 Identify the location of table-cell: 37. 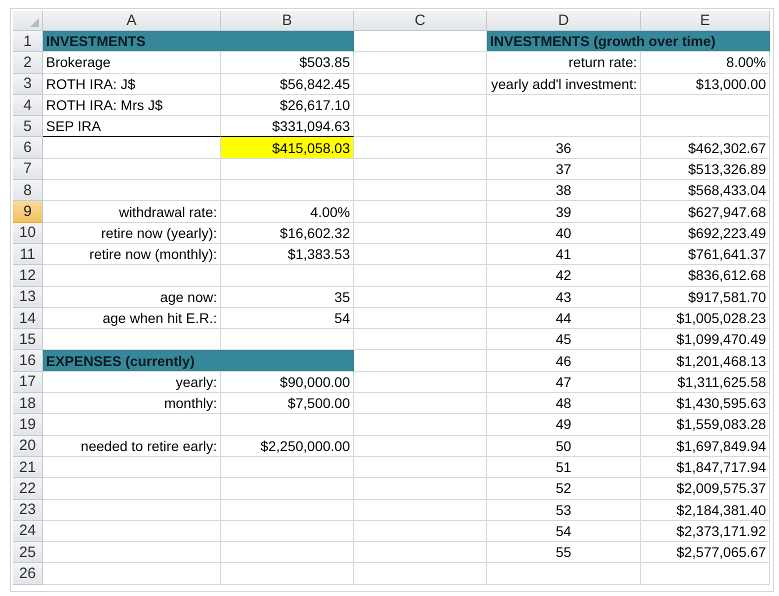
(564, 169).